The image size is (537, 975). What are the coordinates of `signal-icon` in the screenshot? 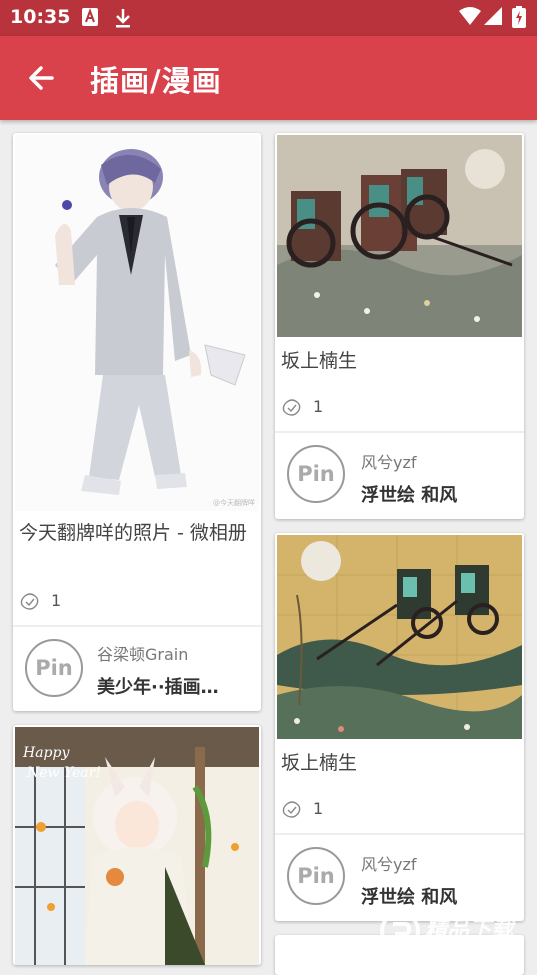 It's located at (493, 18).